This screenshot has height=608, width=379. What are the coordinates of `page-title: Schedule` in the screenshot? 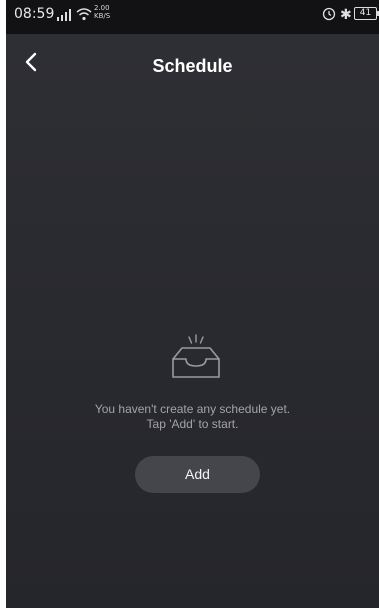 It's located at (192, 66).